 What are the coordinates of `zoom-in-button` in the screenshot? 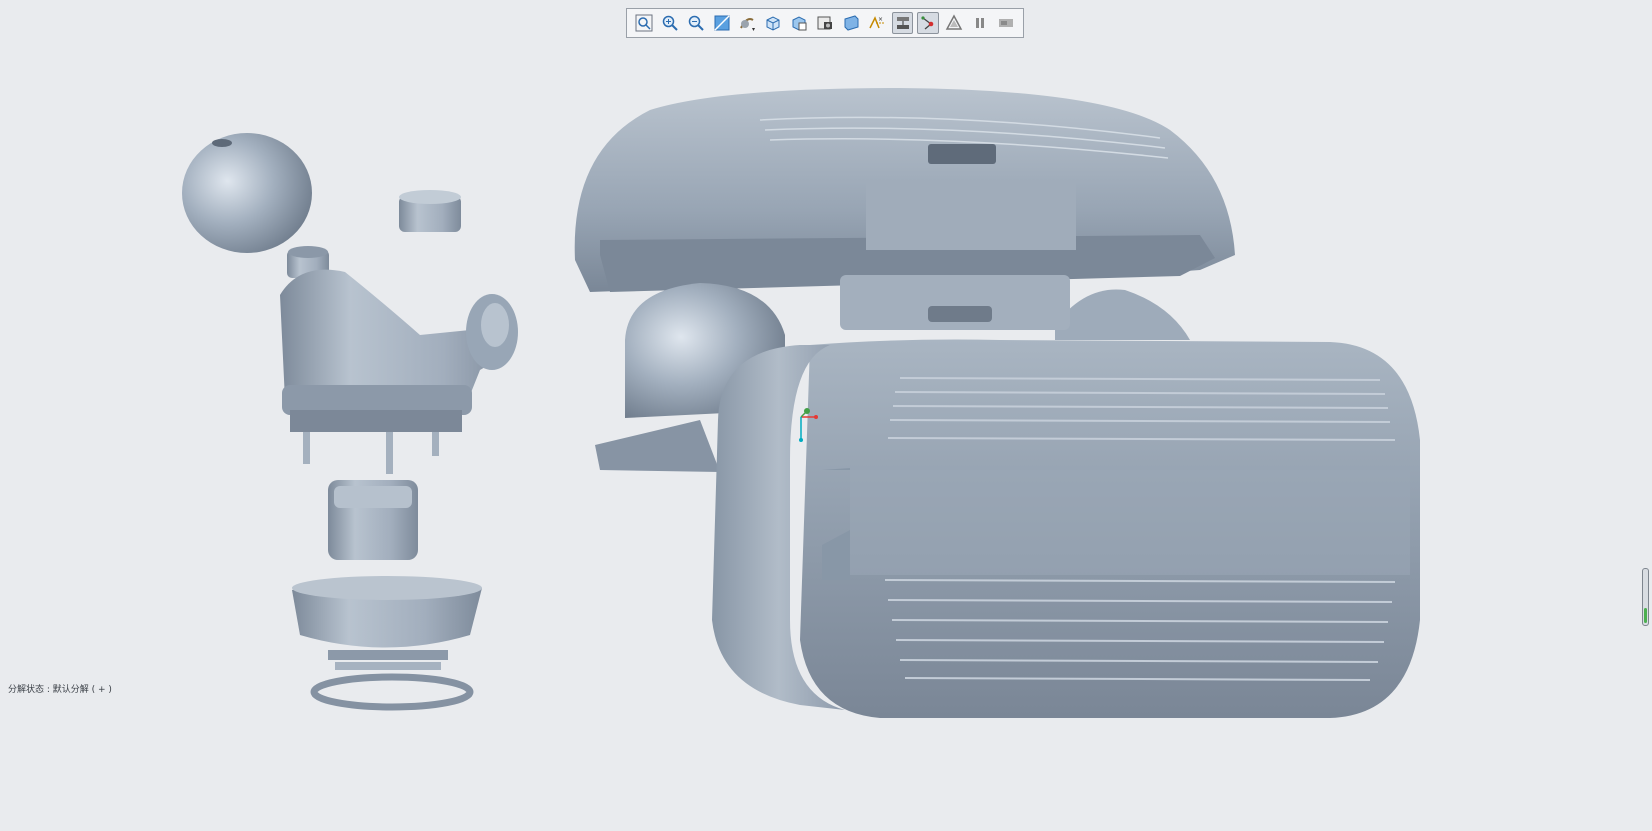 It's located at (670, 23).